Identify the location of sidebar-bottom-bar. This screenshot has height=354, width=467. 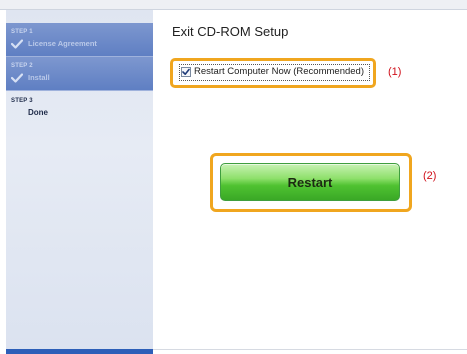
(79, 351).